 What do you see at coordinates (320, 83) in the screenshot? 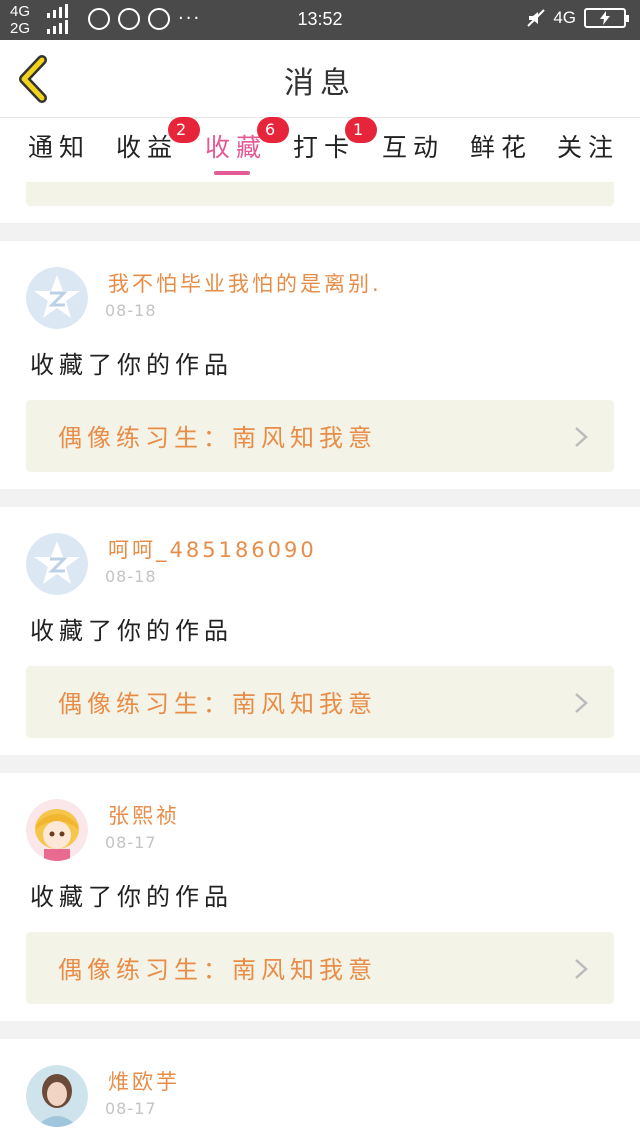
I see `page-title: 消息` at bounding box center [320, 83].